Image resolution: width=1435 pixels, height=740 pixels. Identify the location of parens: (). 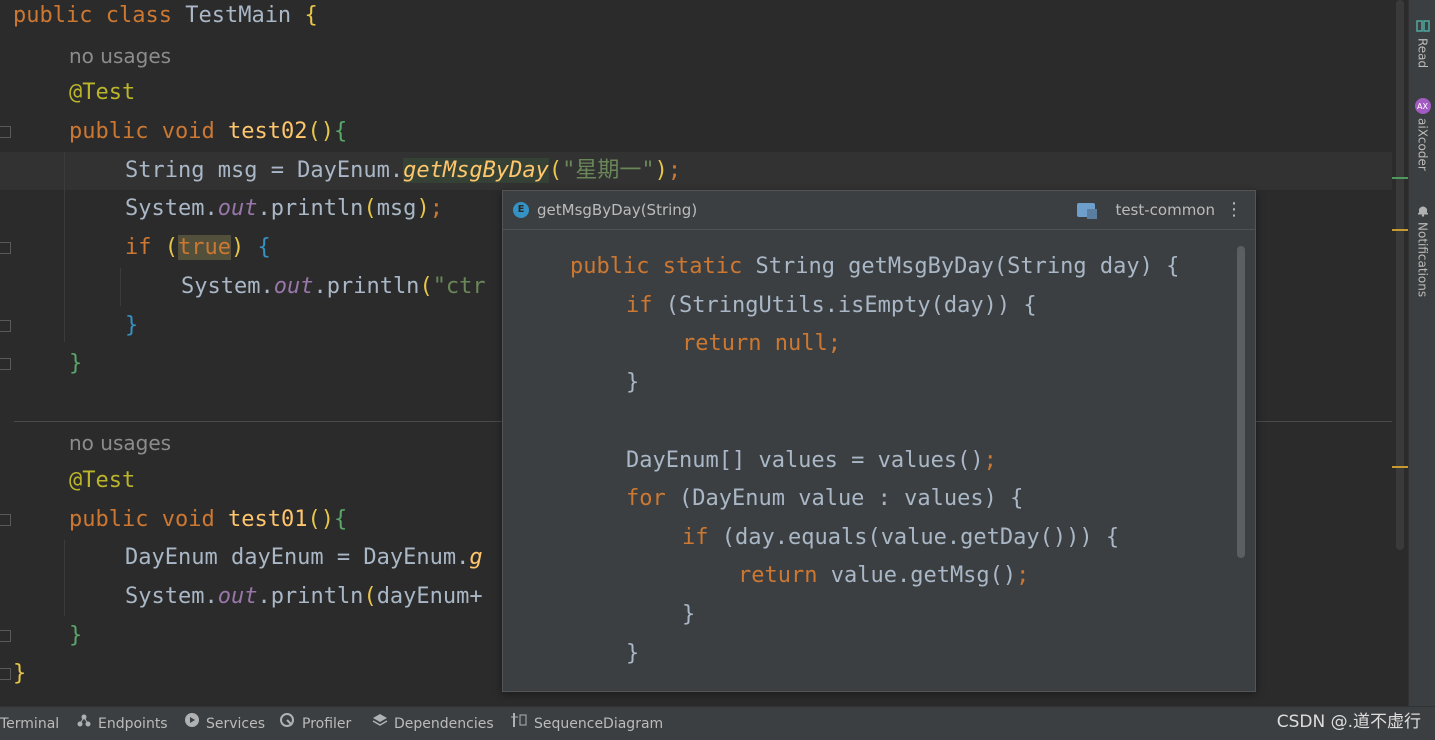
(320, 131).